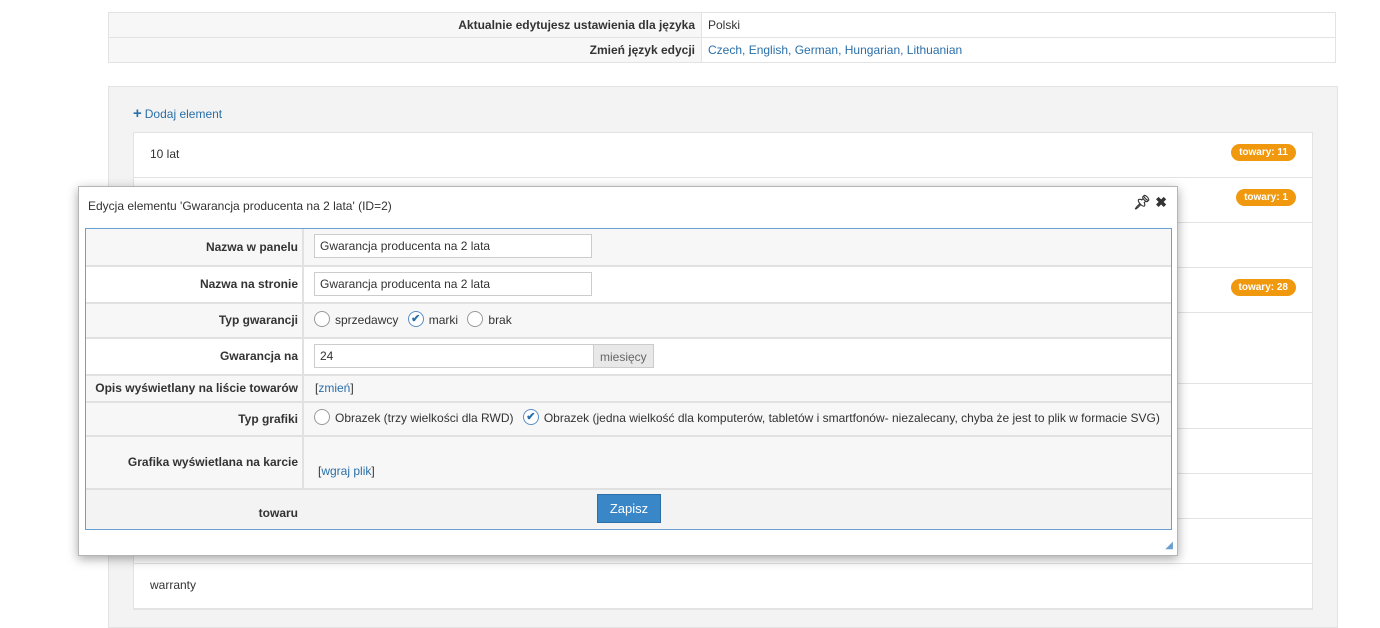 Image resolution: width=1380 pixels, height=628 pixels. I want to click on dialog-tools: 📌︎ ✖, so click(1148, 202).